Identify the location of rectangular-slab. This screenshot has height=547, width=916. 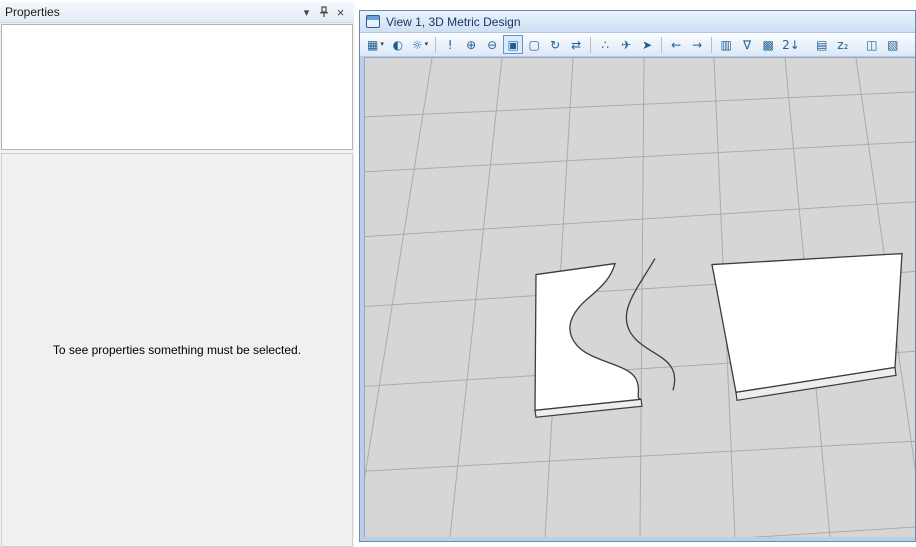
(807, 326).